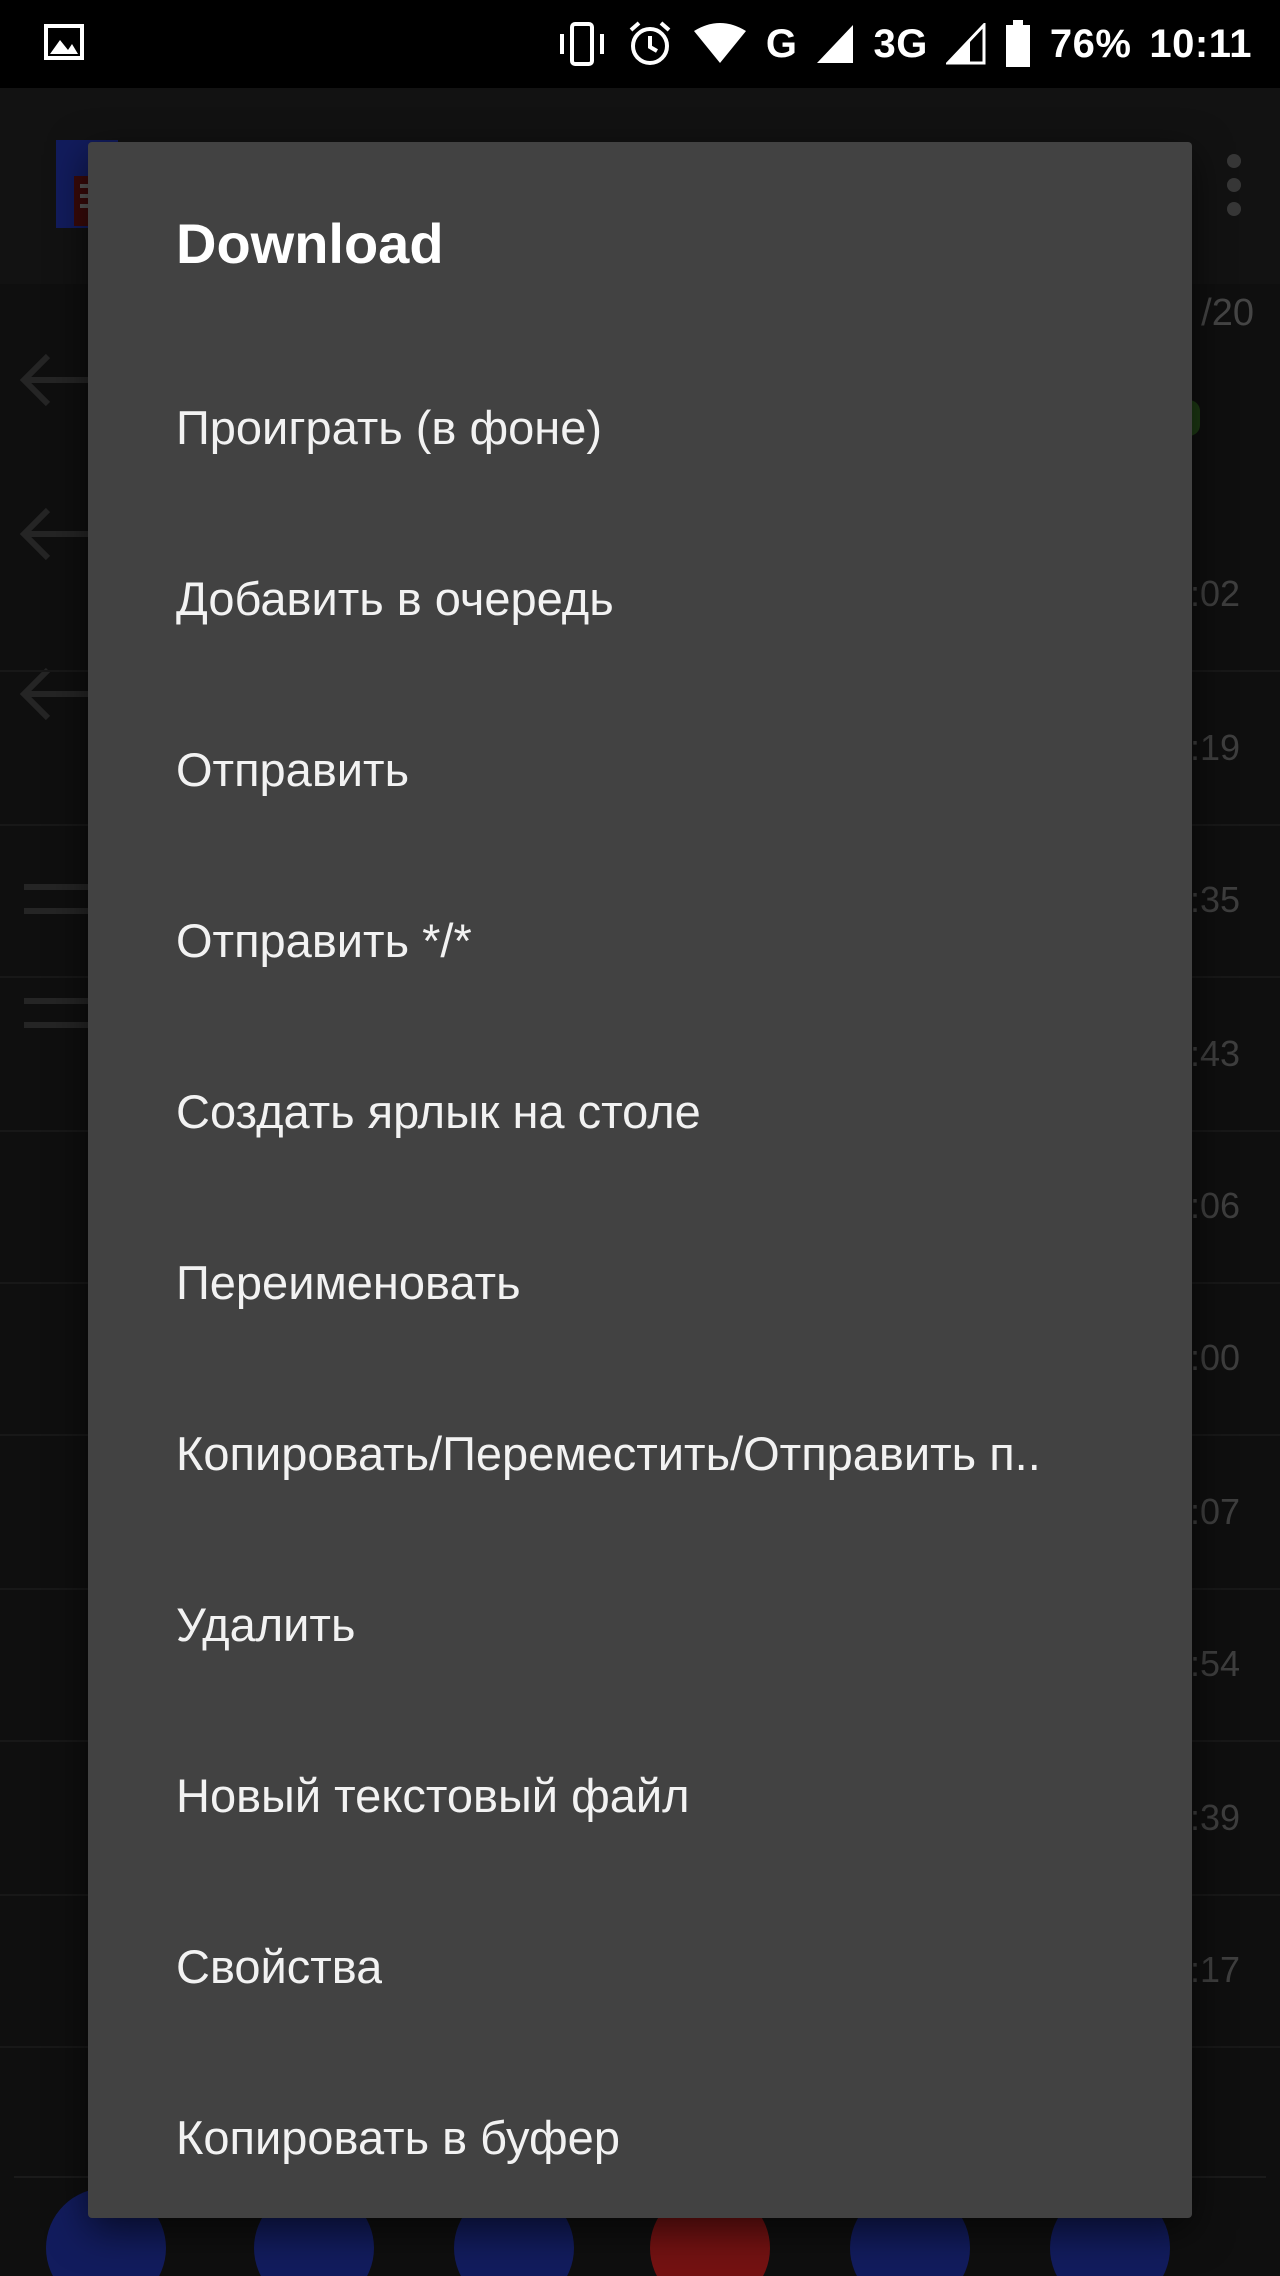 The image size is (1280, 2276). Describe the element at coordinates (719, 43) in the screenshot. I see `wifi-icon` at that location.